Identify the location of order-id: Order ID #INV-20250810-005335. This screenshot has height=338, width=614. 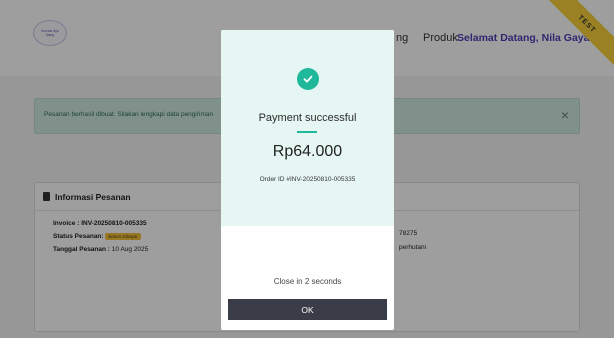
(307, 179).